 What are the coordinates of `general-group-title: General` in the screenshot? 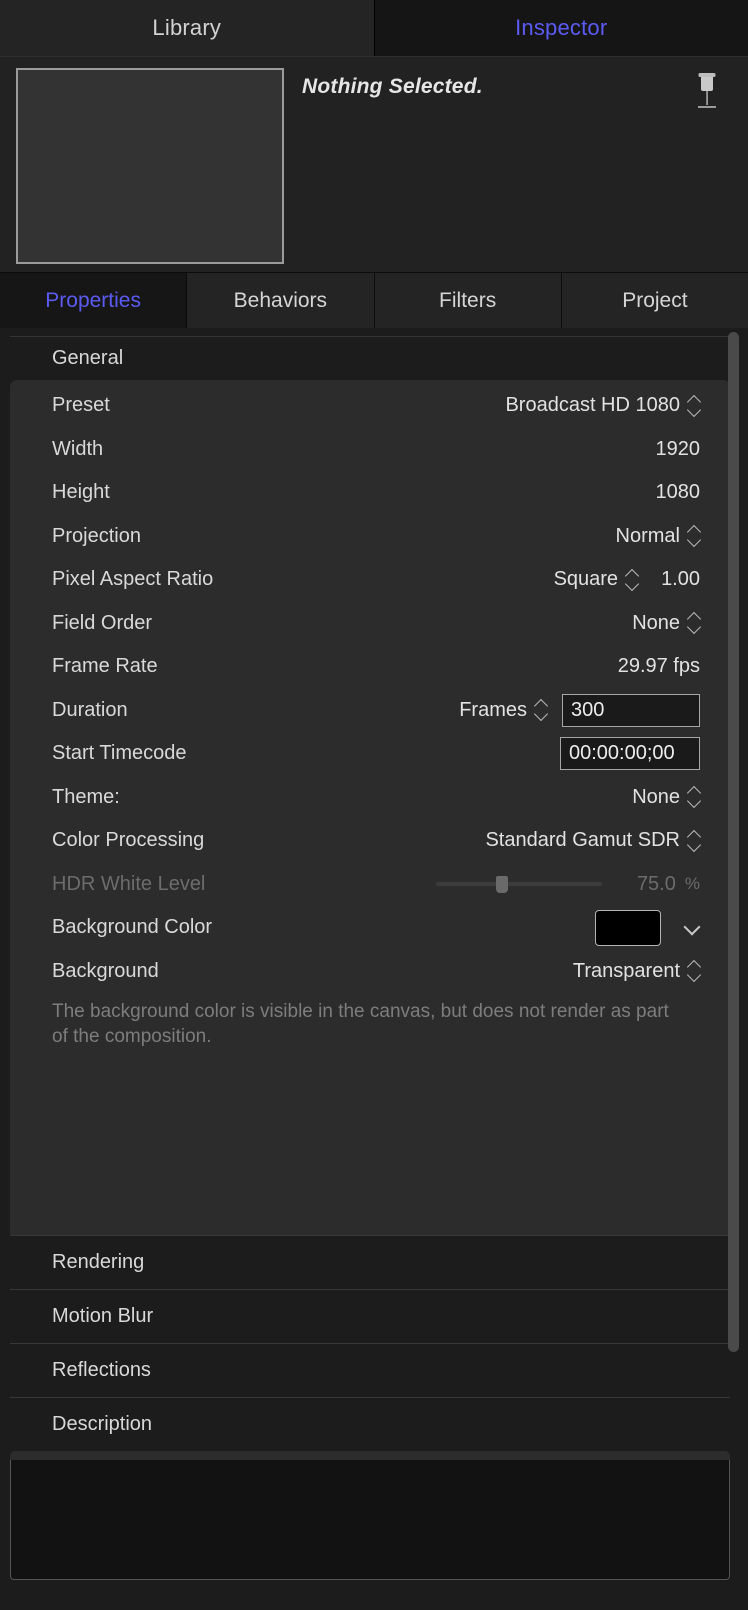 It's located at (88, 358).